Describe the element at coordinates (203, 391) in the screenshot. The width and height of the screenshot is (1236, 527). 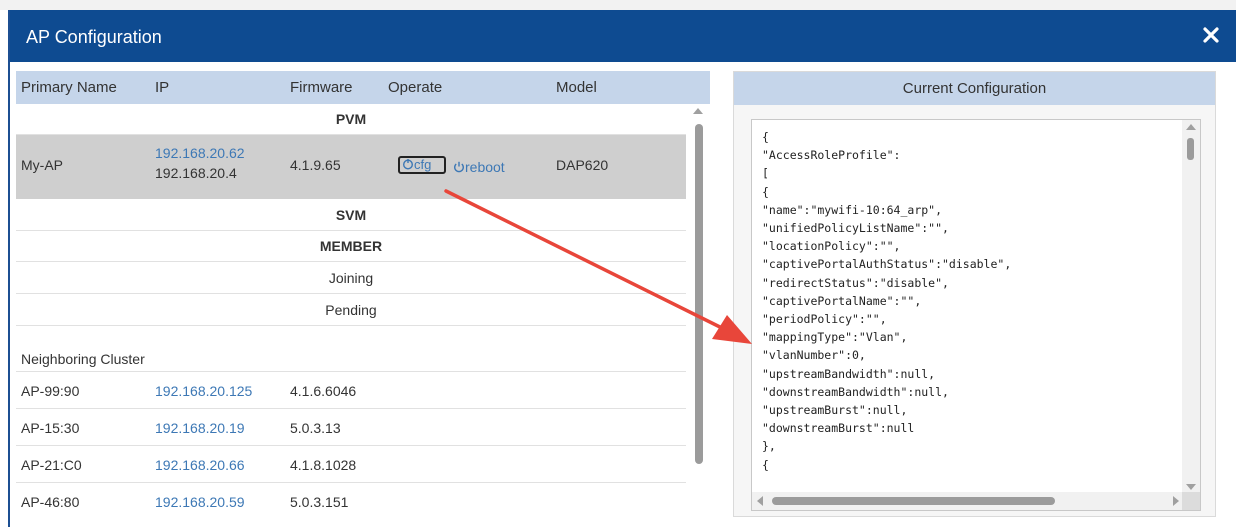
I see `neighbor-ip-link: 192.168.20.125` at that location.